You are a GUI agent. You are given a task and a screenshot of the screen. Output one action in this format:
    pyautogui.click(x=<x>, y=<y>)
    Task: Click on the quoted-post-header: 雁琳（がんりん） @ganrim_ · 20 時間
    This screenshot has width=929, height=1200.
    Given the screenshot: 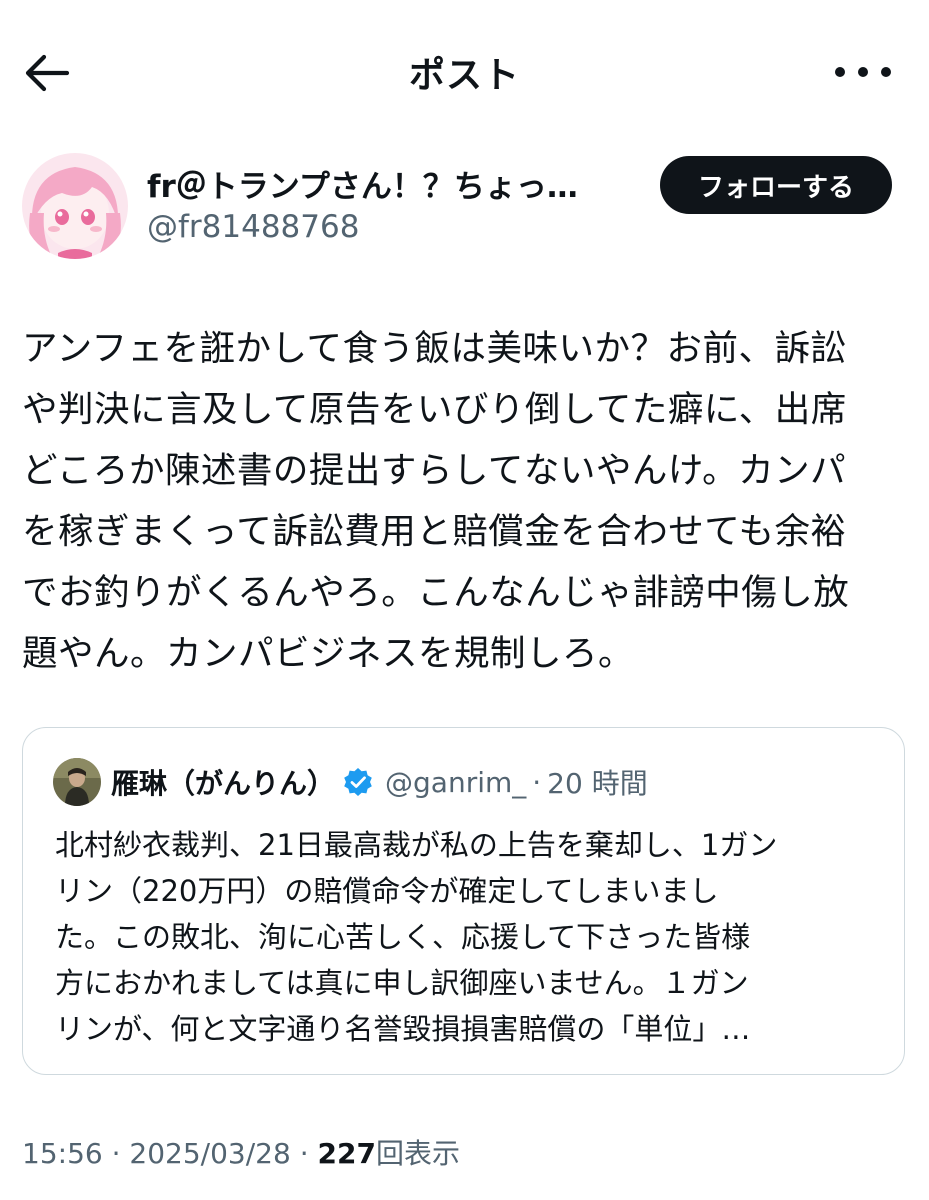 What is the action you would take?
    pyautogui.click(x=350, y=782)
    